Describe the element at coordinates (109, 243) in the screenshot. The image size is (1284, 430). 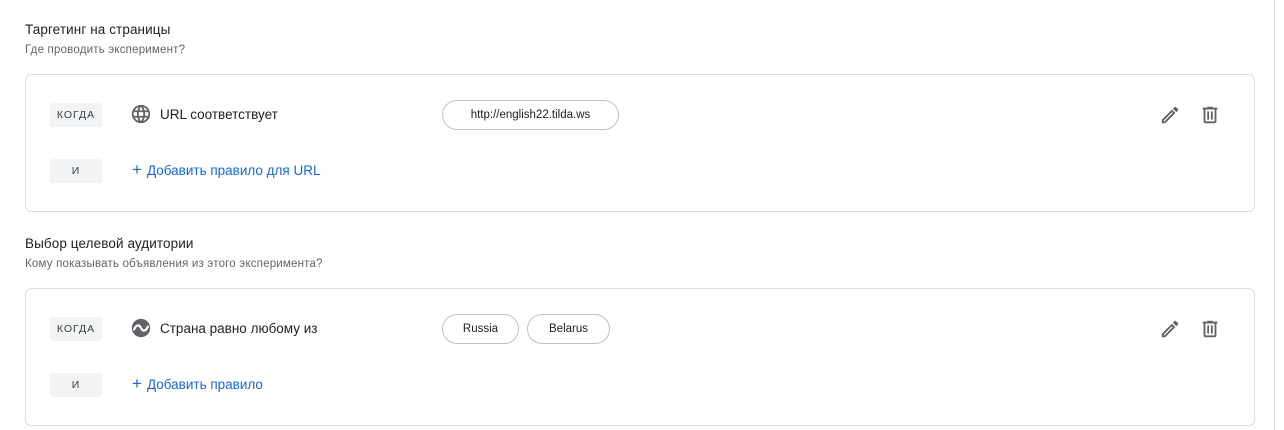
I see `audience-title: Выбор целевой аудитории` at that location.